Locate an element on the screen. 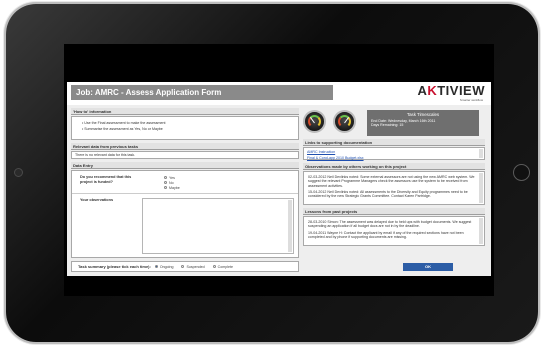 This screenshot has width=545, height=347. radio-selected-icon is located at coordinates (156, 266).